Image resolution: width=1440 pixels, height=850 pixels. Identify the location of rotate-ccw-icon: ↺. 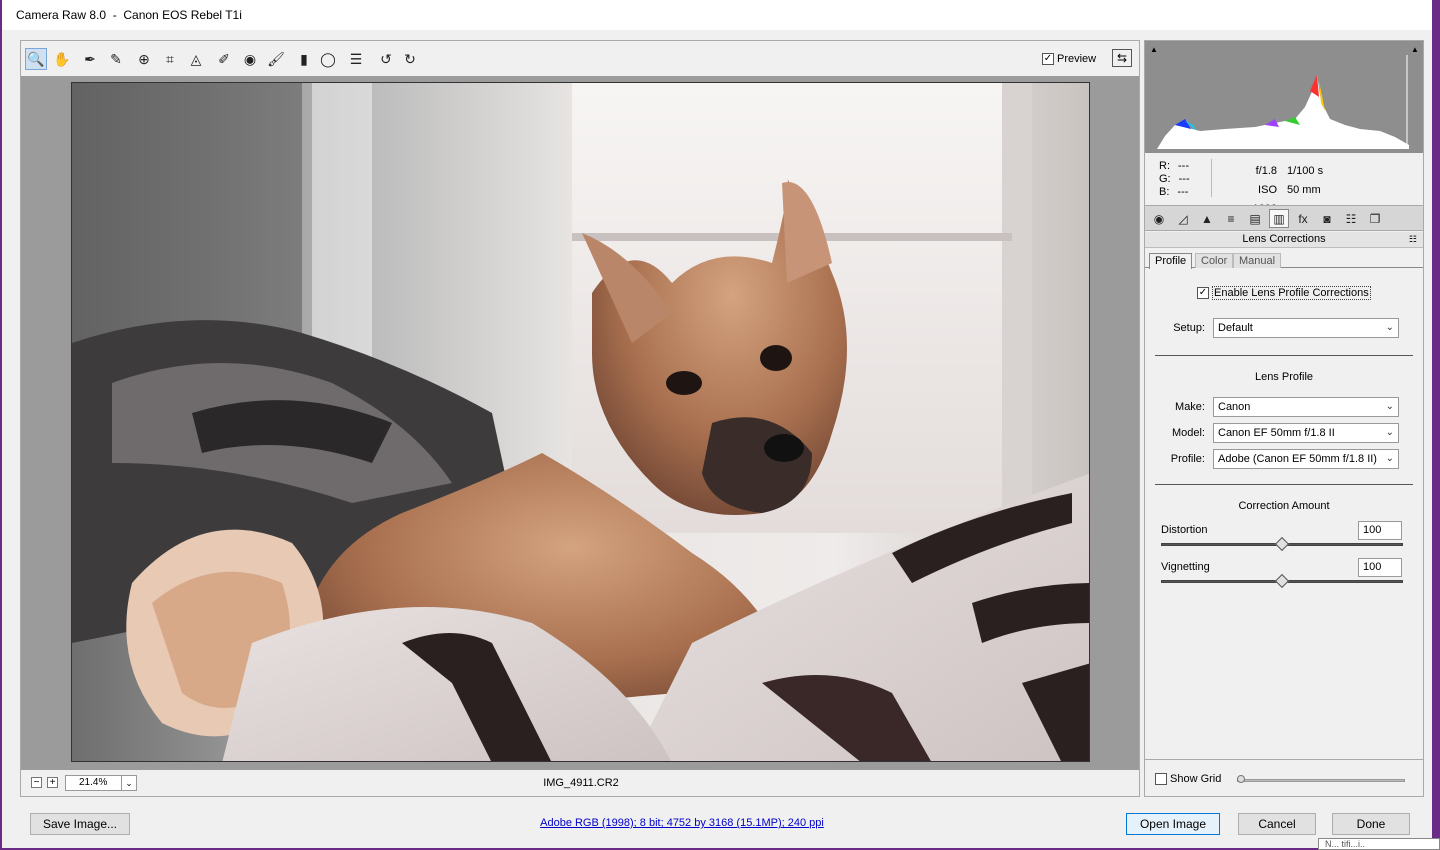
(386, 59).